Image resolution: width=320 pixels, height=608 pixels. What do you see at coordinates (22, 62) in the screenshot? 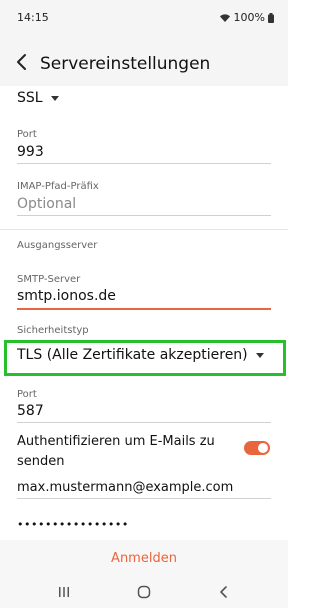
I see `back-arrow-icon` at bounding box center [22, 62].